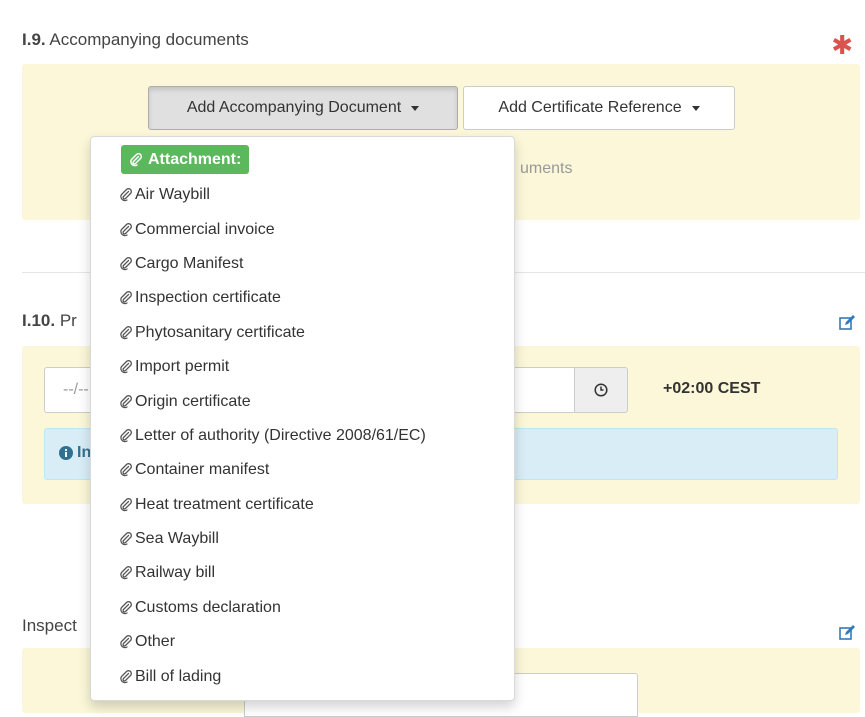 The width and height of the screenshot is (865, 717). What do you see at coordinates (842, 45) in the screenshot?
I see `required-asterisk-icon: ✱` at bounding box center [842, 45].